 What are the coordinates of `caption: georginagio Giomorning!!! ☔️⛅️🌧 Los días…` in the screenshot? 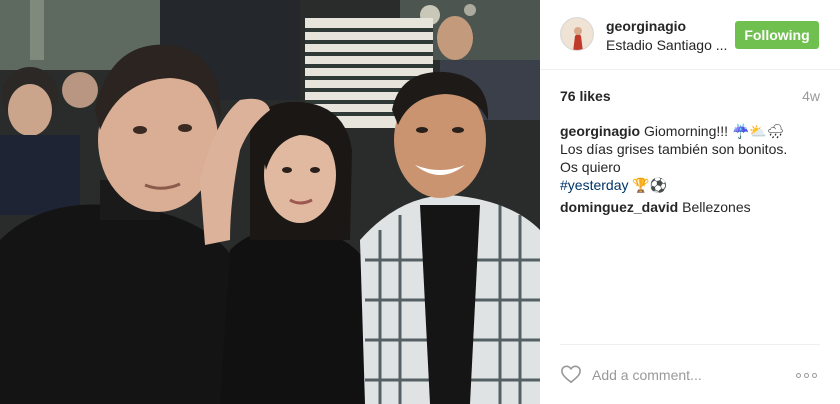 It's located at (691, 158).